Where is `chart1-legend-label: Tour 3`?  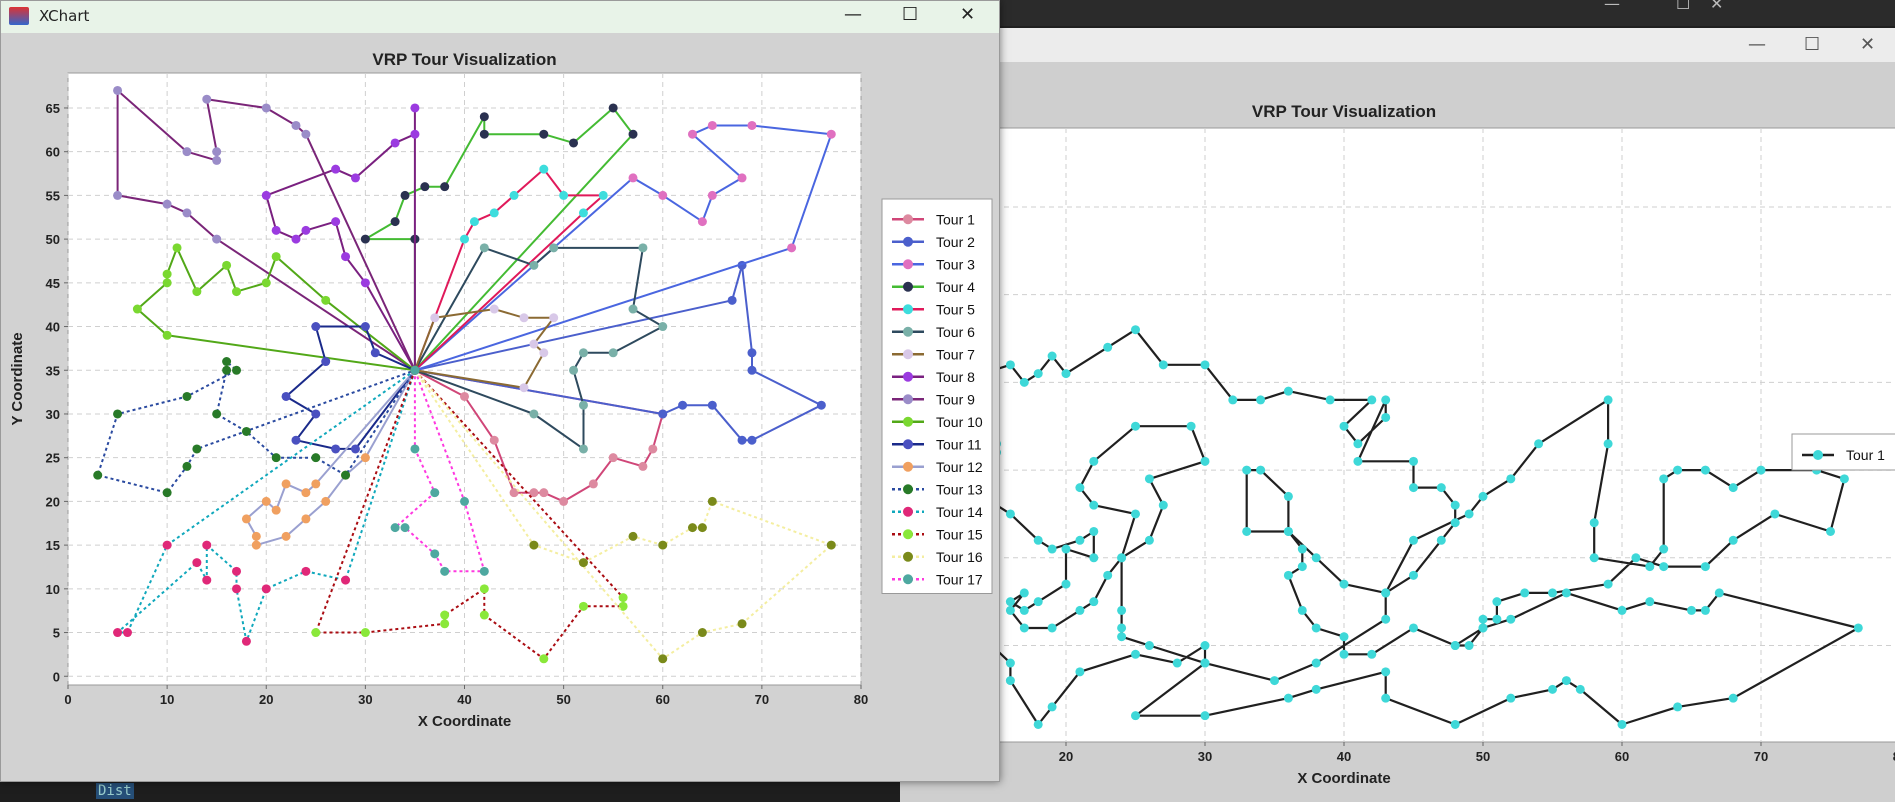 chart1-legend-label: Tour 3 is located at coordinates (955, 264).